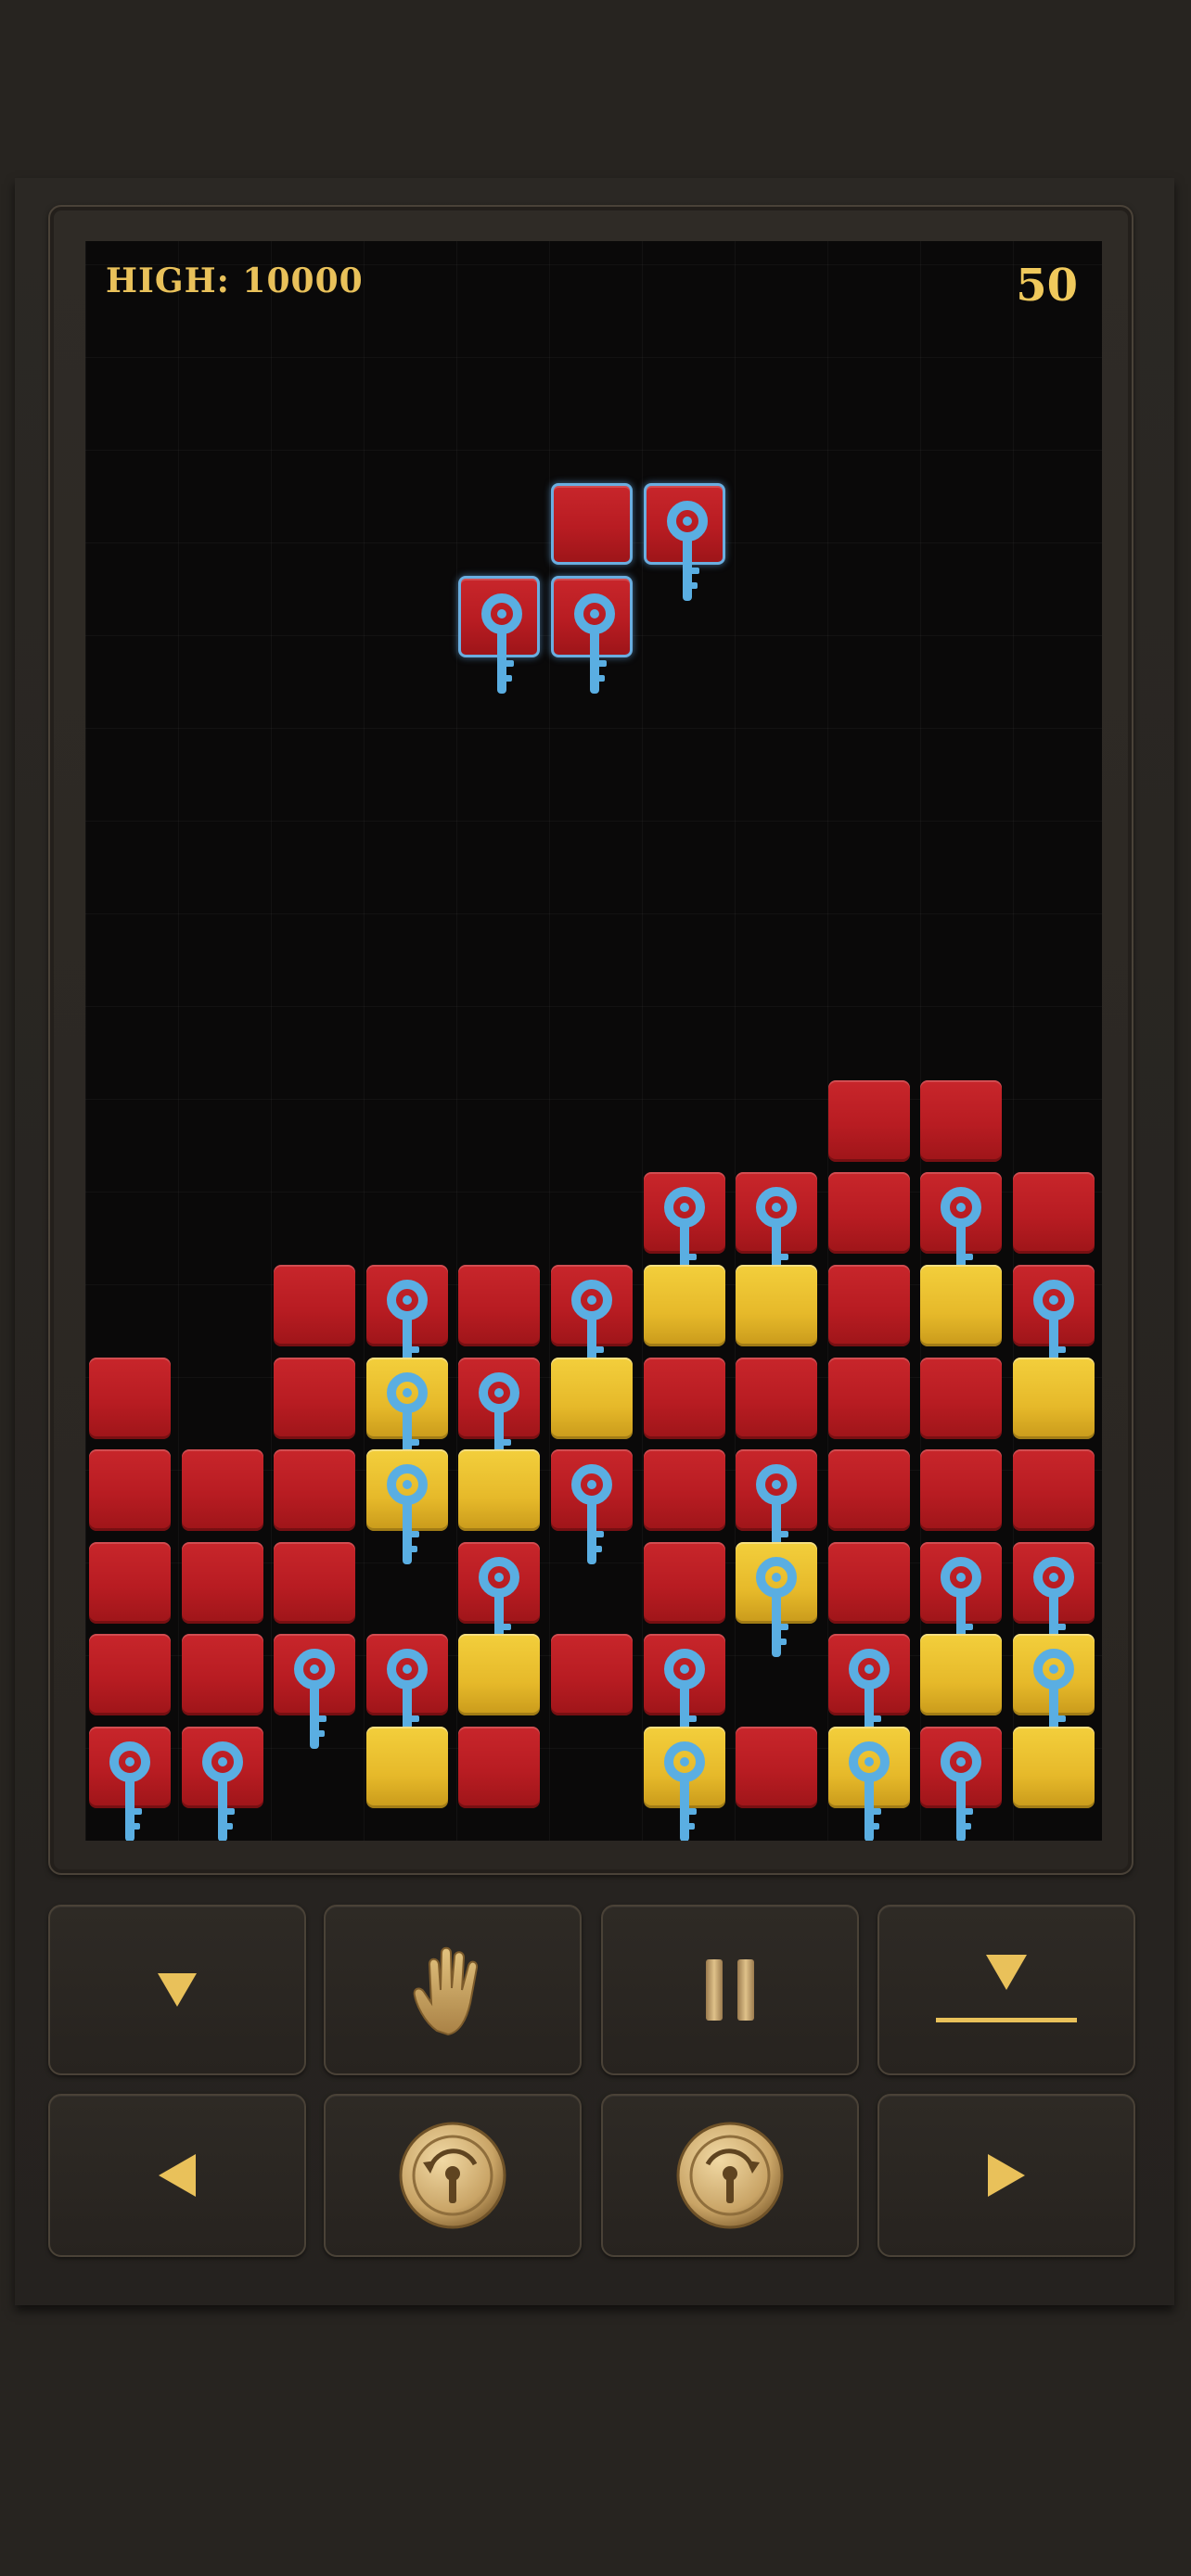 Image resolution: width=1191 pixels, height=2576 pixels. I want to click on current-score: 50, so click(1047, 286).